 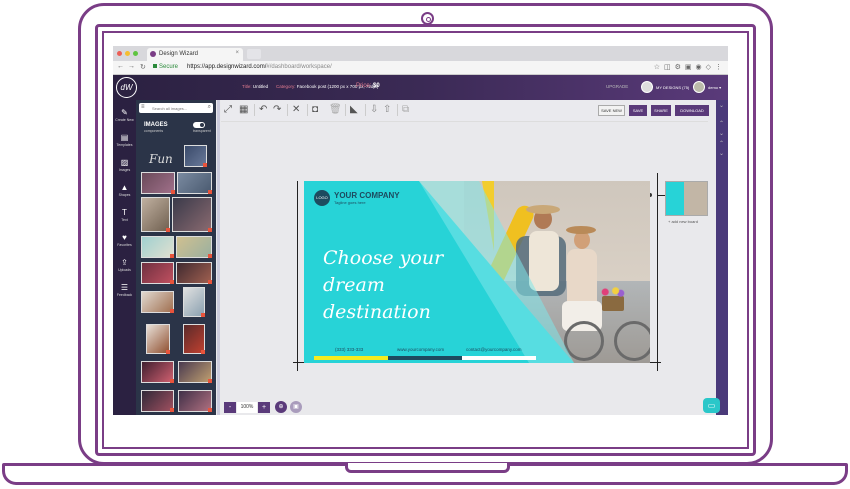 What do you see at coordinates (617, 86) in the screenshot?
I see `upgrade-link: UPGRADE` at bounding box center [617, 86].